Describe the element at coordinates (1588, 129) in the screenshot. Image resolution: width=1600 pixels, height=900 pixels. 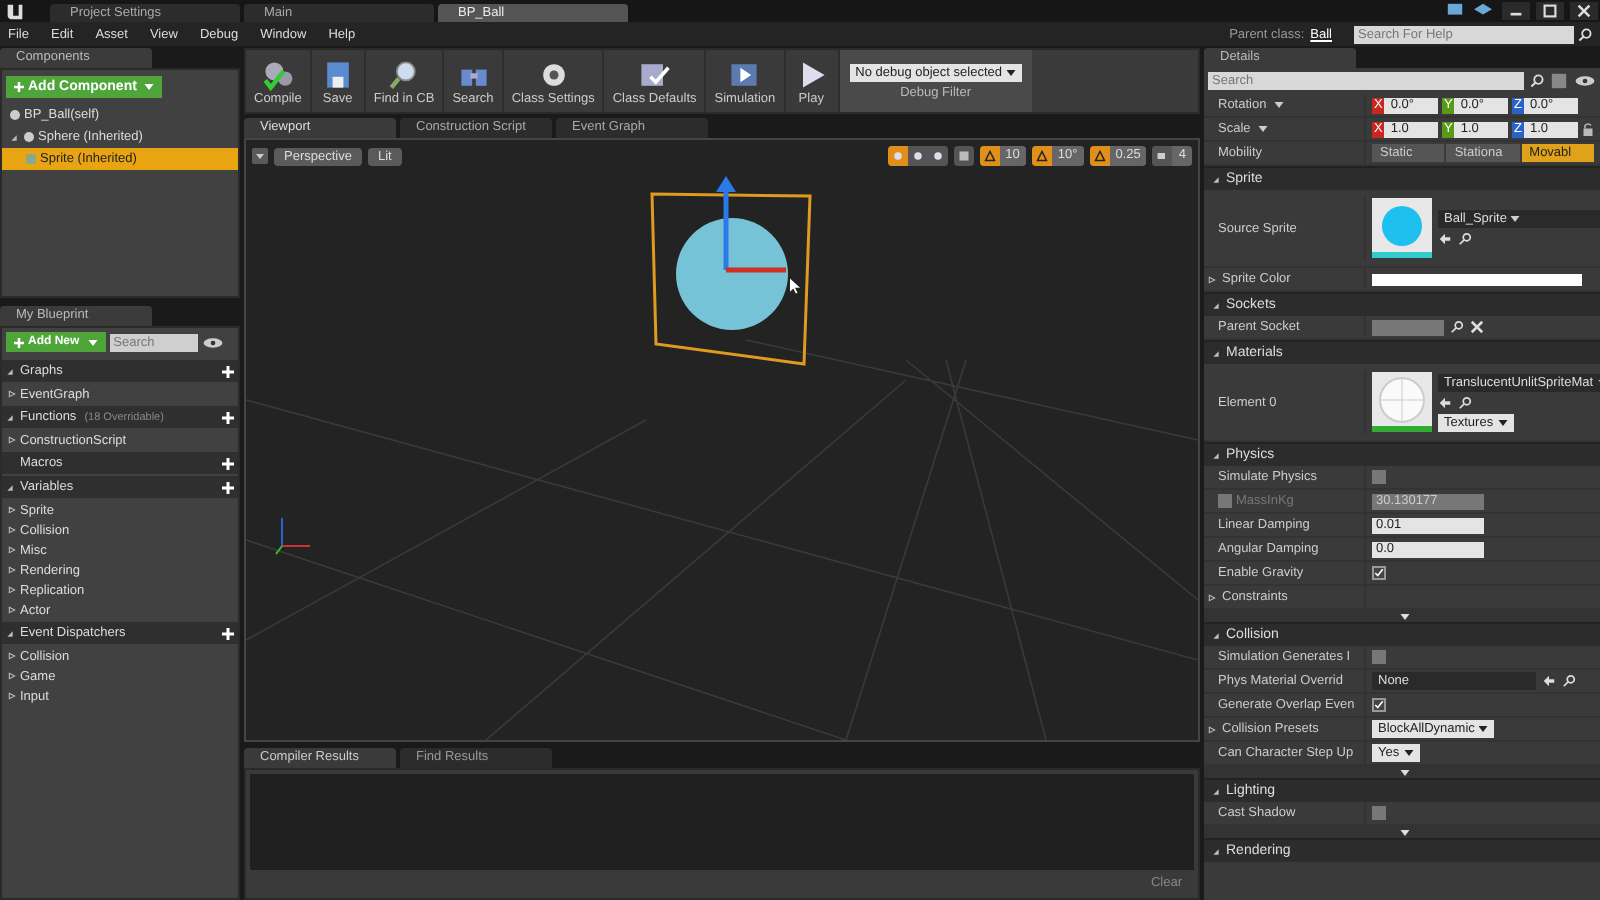
I see `lock-icon` at that location.